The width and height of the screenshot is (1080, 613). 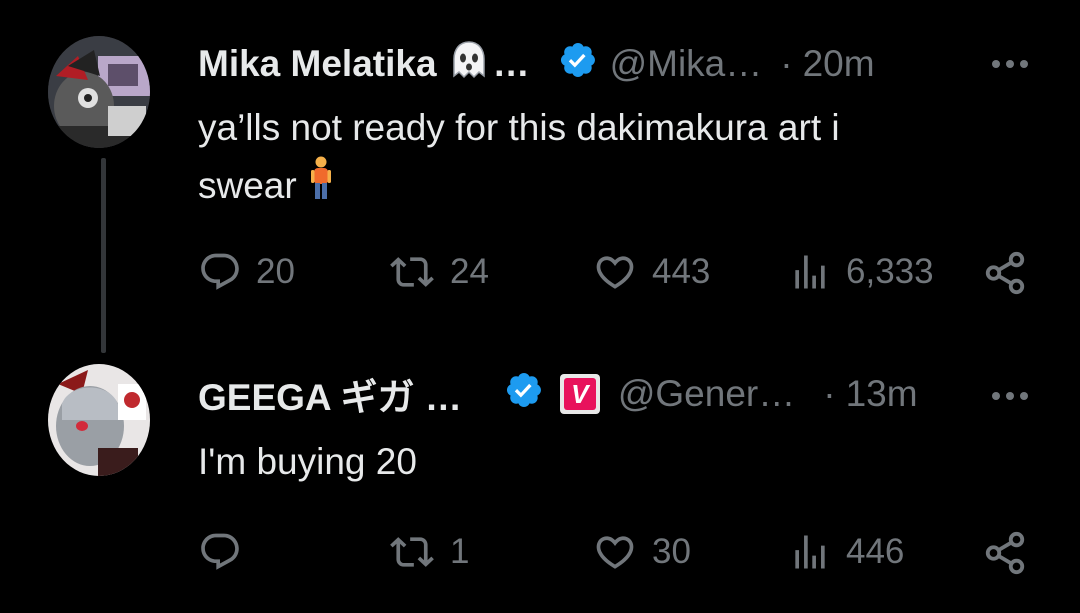 What do you see at coordinates (882, 394) in the screenshot?
I see `timestamp: 13m` at bounding box center [882, 394].